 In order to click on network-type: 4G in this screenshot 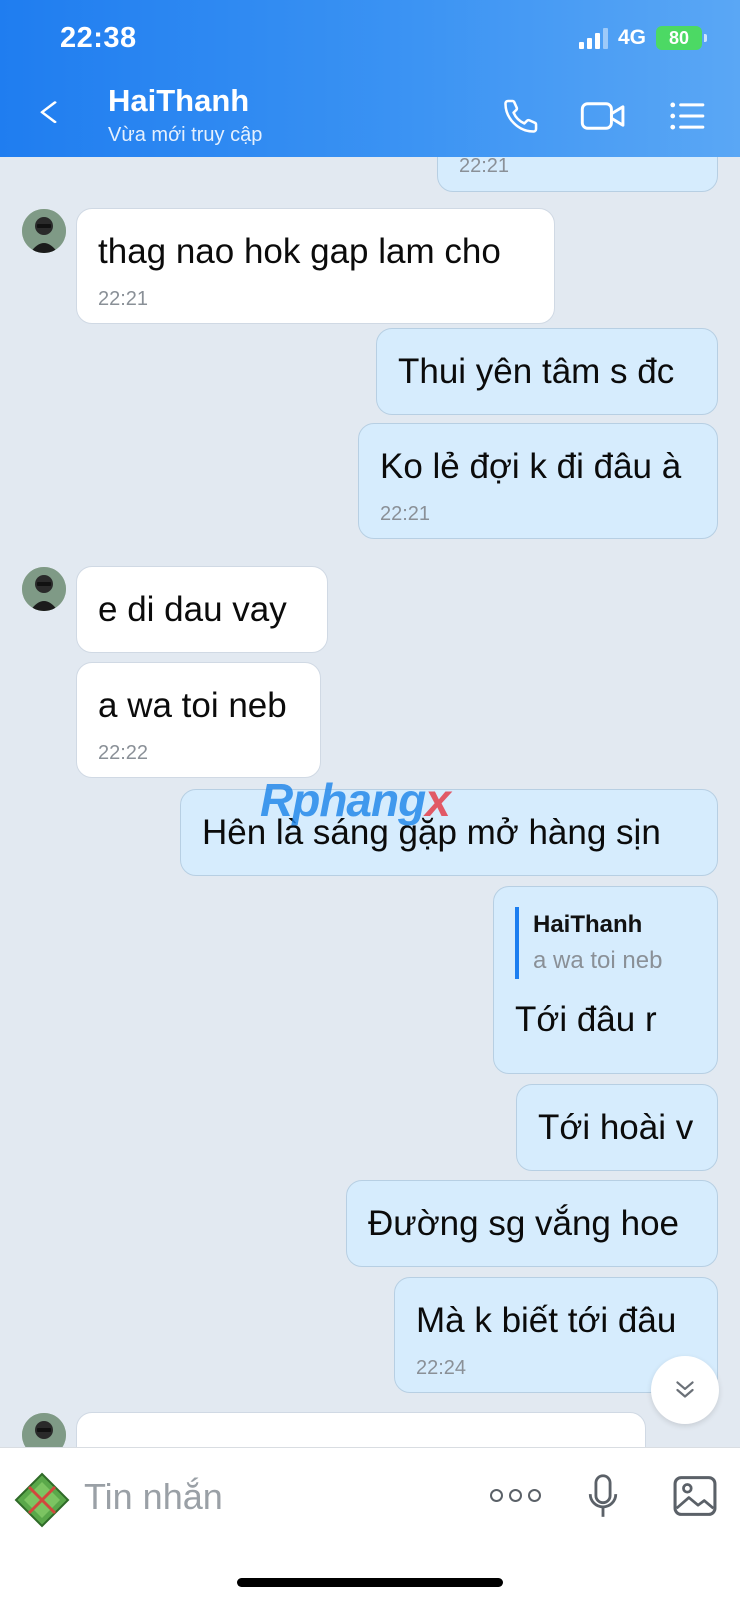, I will do `click(631, 37)`.